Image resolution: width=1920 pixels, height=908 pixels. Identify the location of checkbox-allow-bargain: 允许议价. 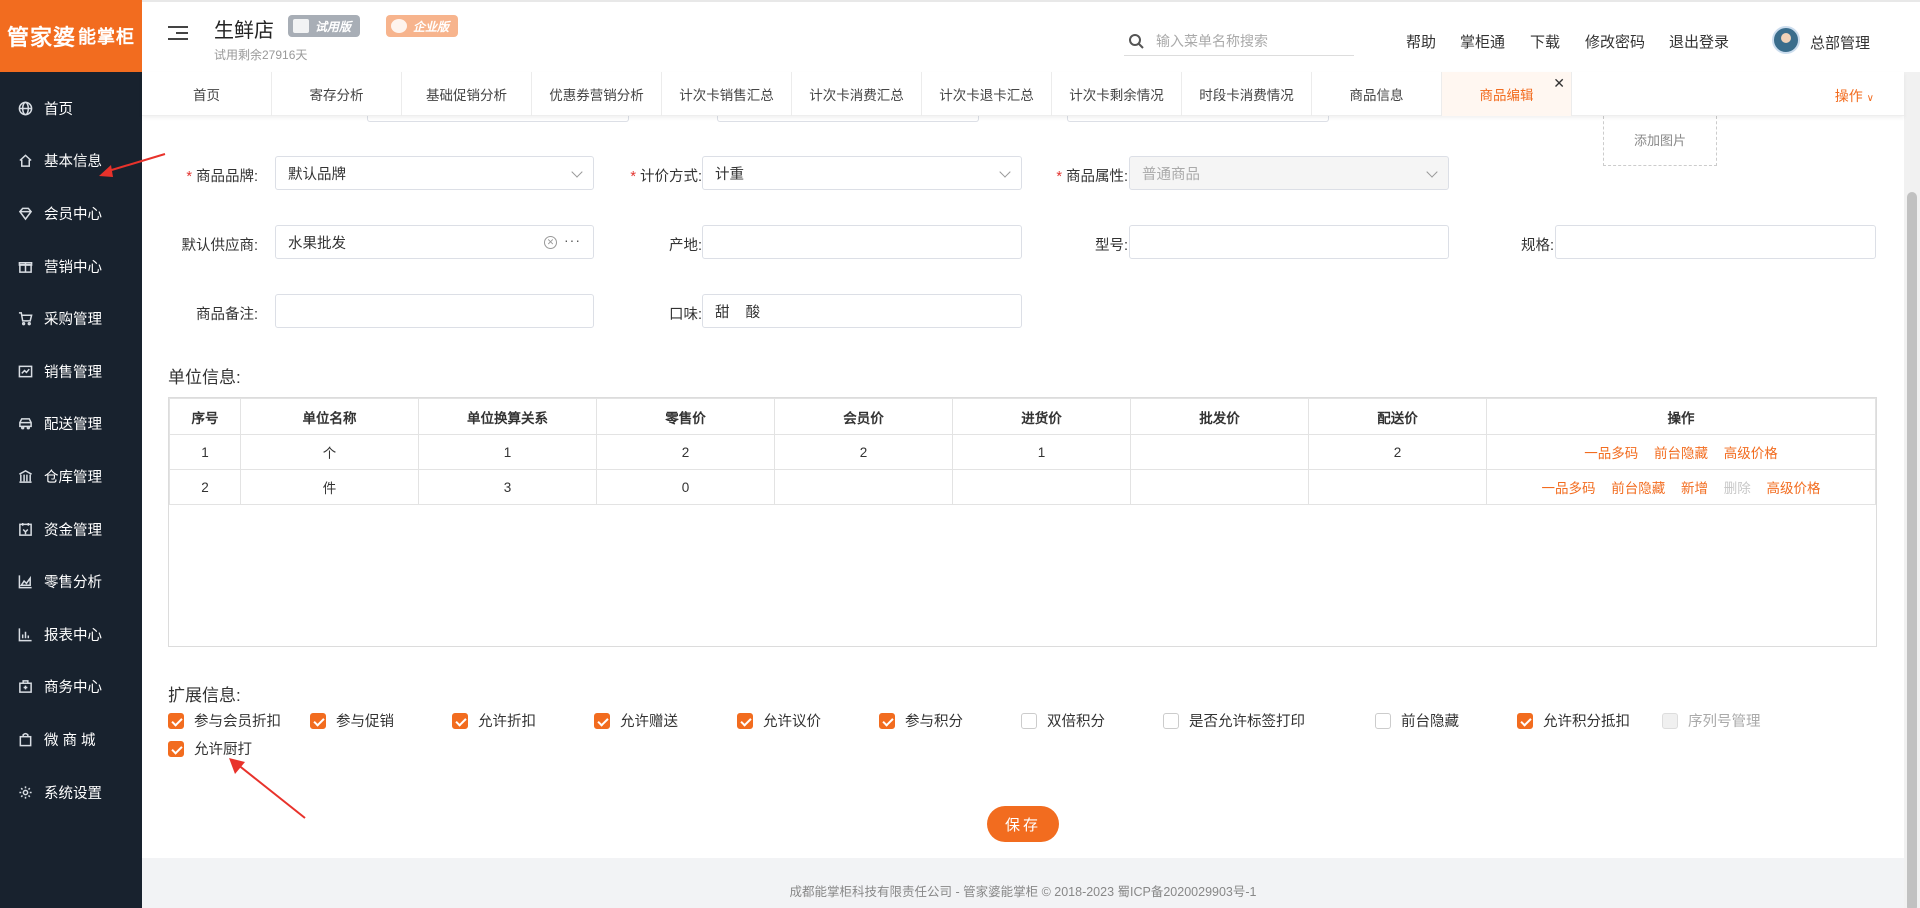
(779, 720).